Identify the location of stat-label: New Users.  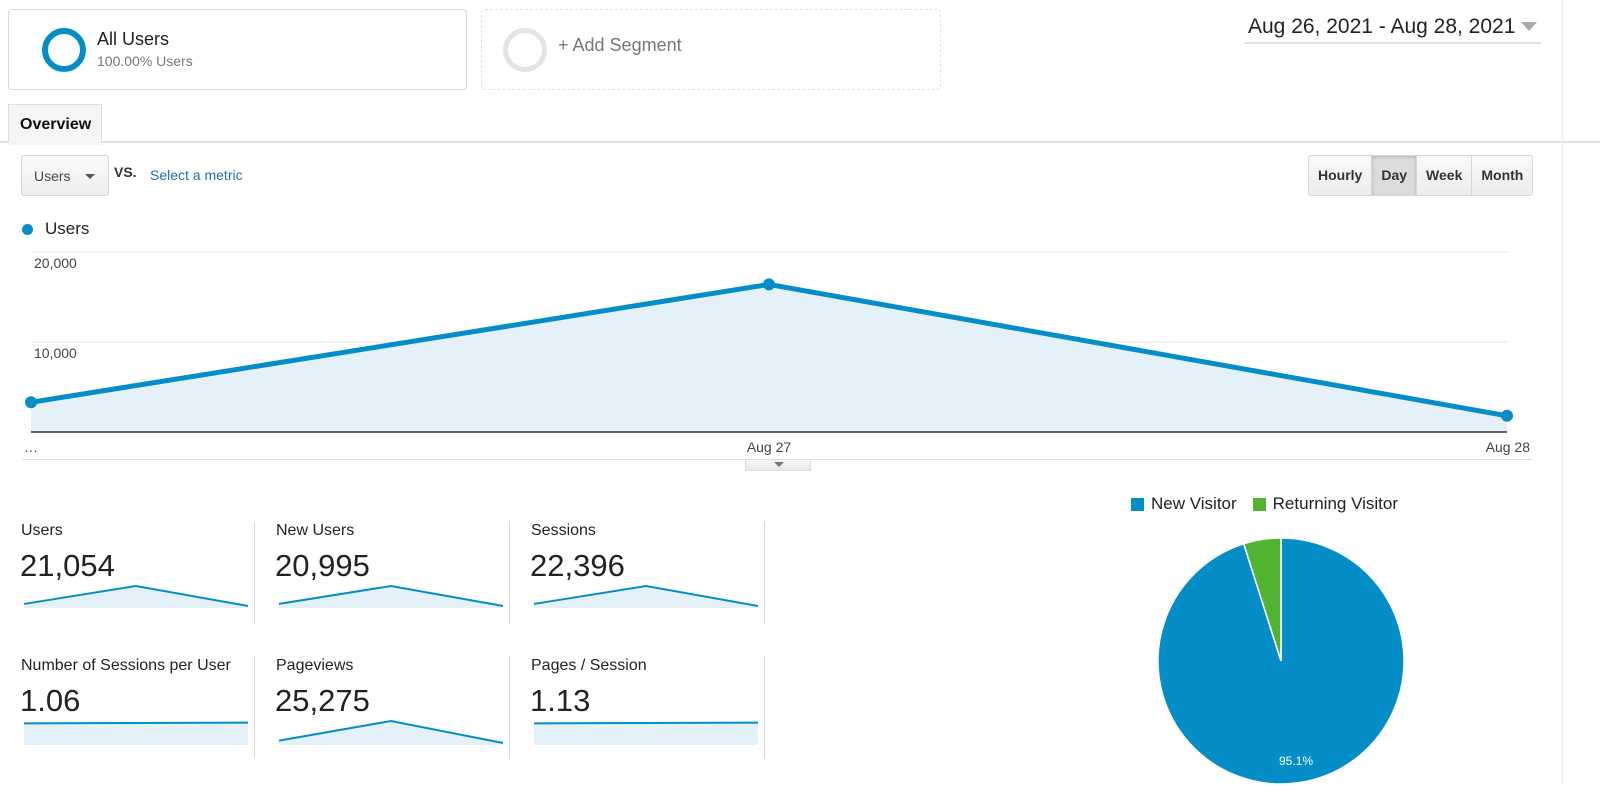
(315, 530).